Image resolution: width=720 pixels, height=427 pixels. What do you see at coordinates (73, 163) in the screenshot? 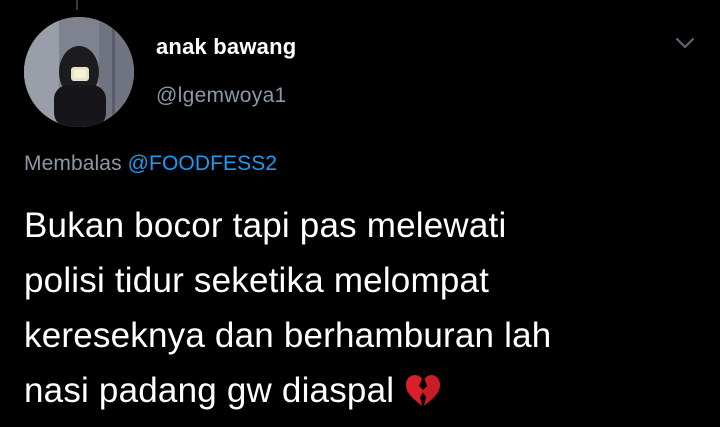
I see `reply-prefix: Membalas` at bounding box center [73, 163].